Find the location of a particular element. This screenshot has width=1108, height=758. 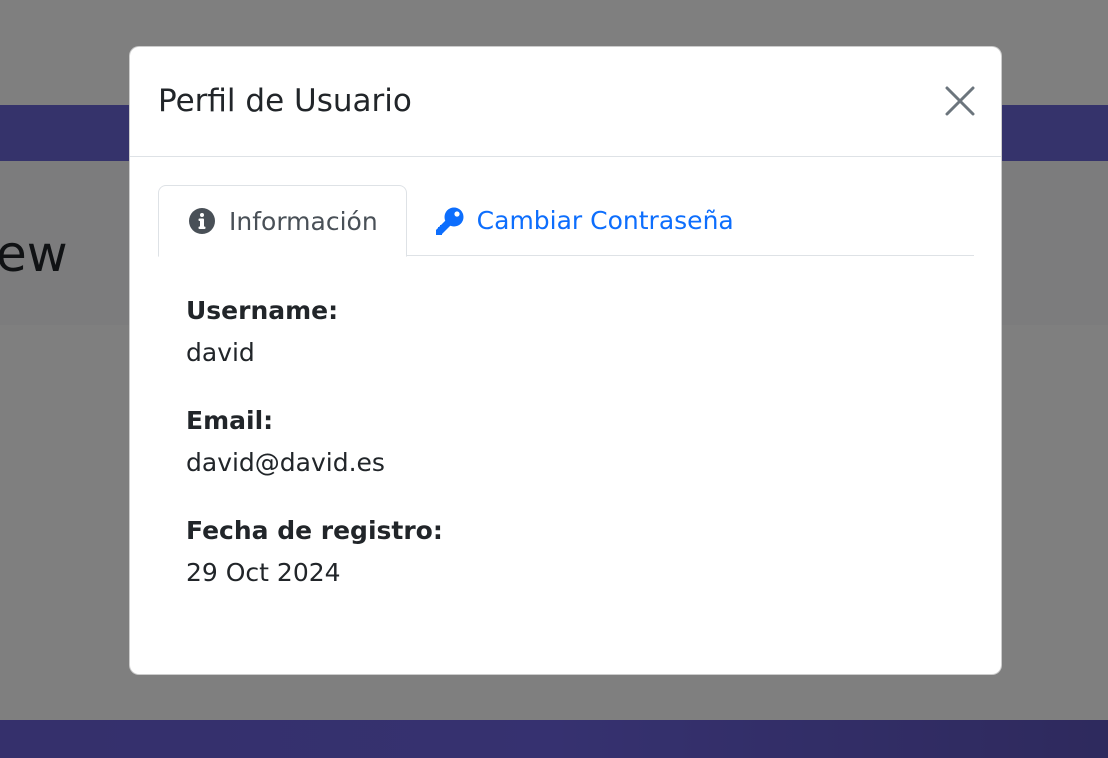

email-field: Email: david@david.es is located at coordinates (565, 442).